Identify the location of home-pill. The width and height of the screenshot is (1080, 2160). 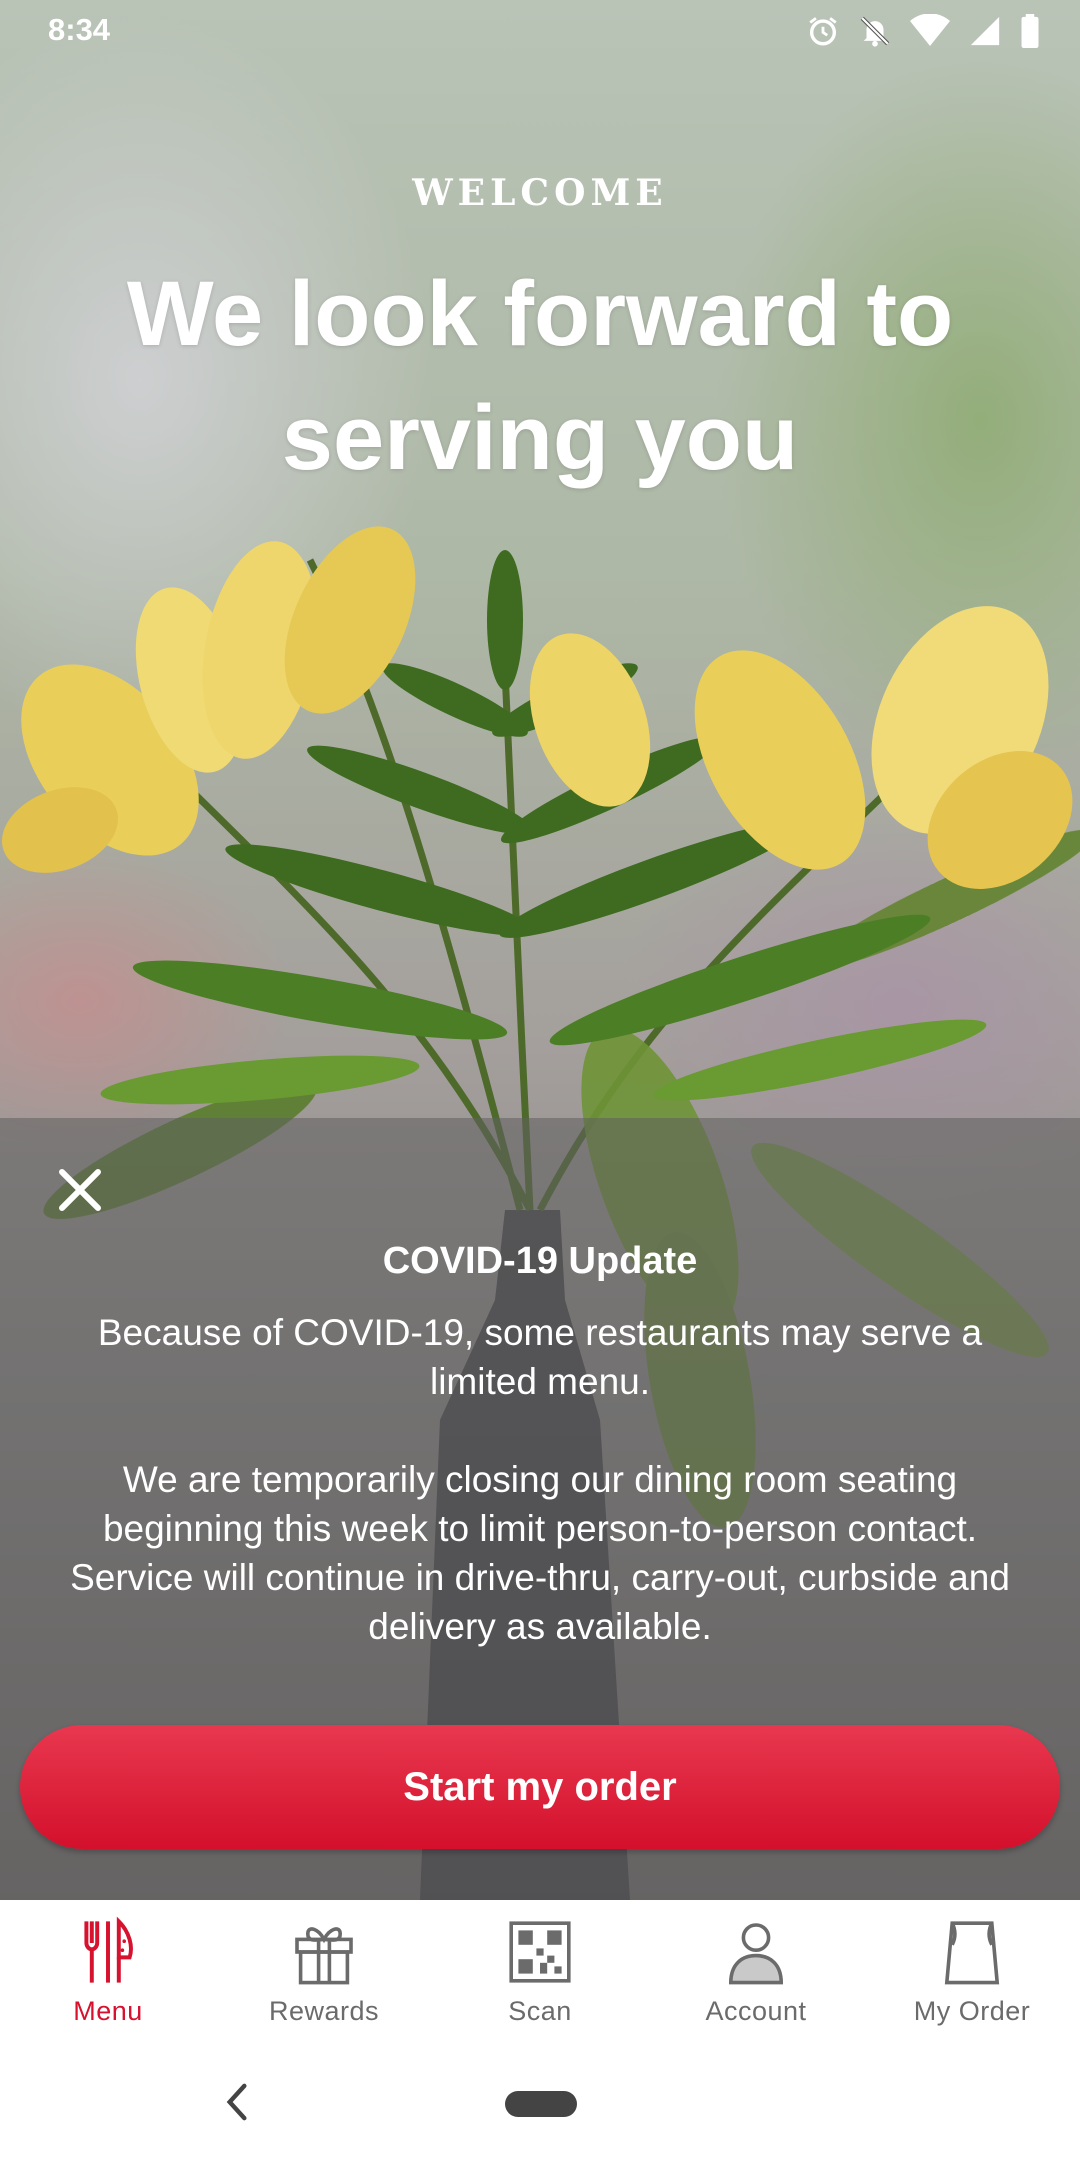
(541, 2104).